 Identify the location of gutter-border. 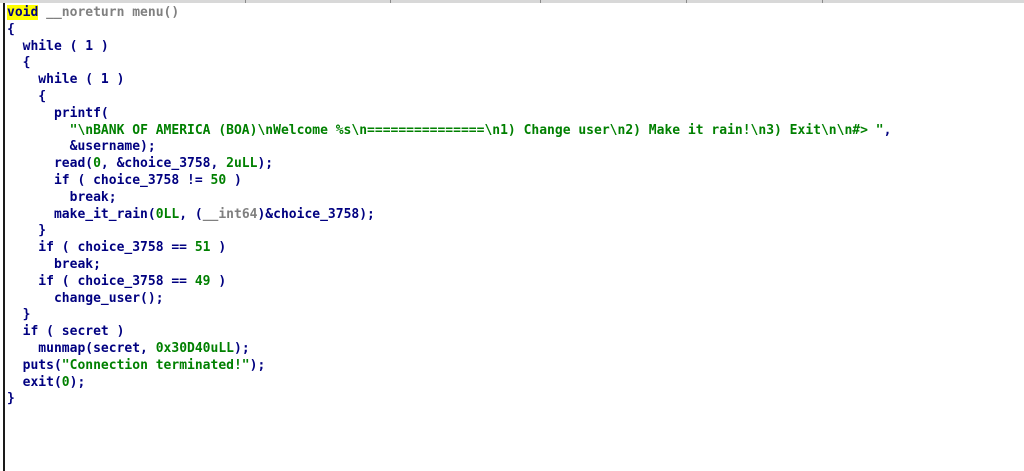
(4, 237).